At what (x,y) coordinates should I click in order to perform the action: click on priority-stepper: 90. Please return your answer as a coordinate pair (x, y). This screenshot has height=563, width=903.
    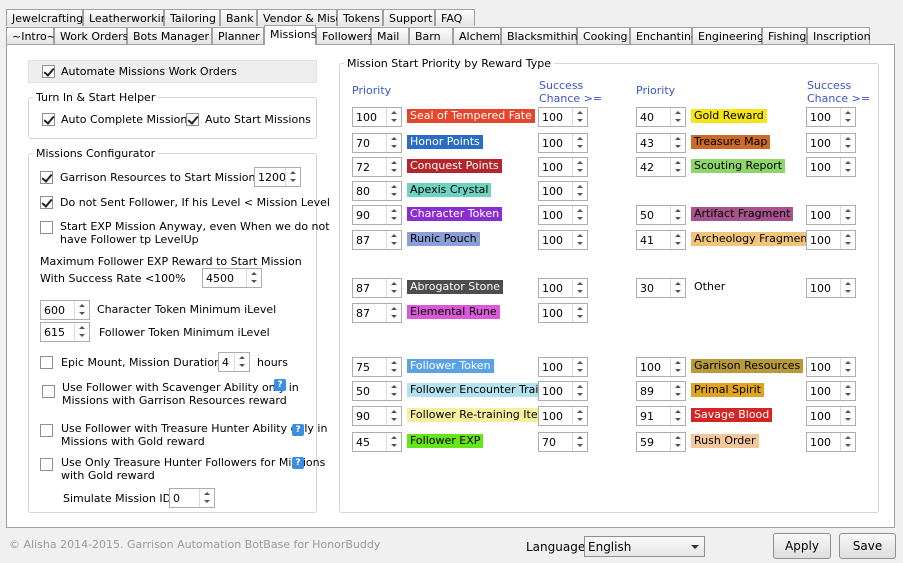
    Looking at the image, I should click on (377, 416).